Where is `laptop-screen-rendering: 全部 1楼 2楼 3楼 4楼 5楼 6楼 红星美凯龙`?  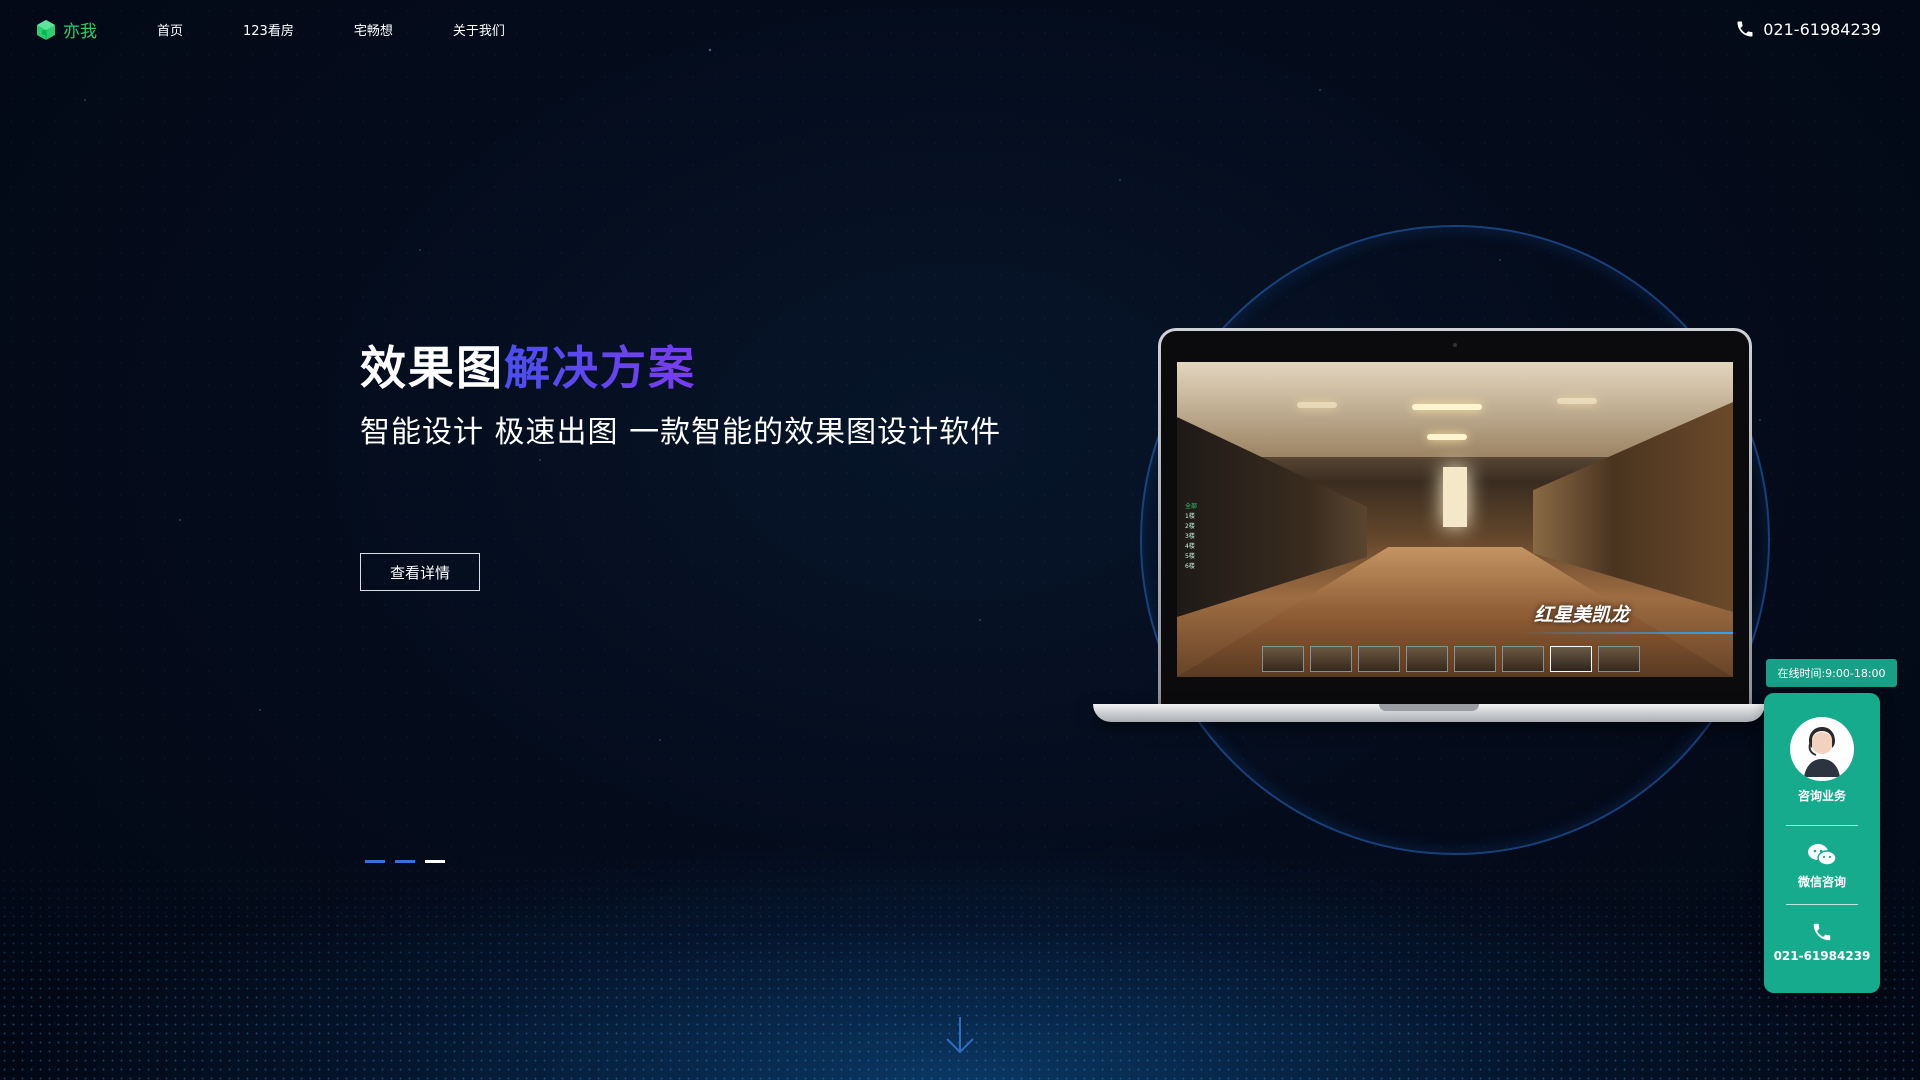 laptop-screen-rendering: 全部 1楼 2楼 3楼 4楼 5楼 6楼 红星美凯龙 is located at coordinates (1455, 519).